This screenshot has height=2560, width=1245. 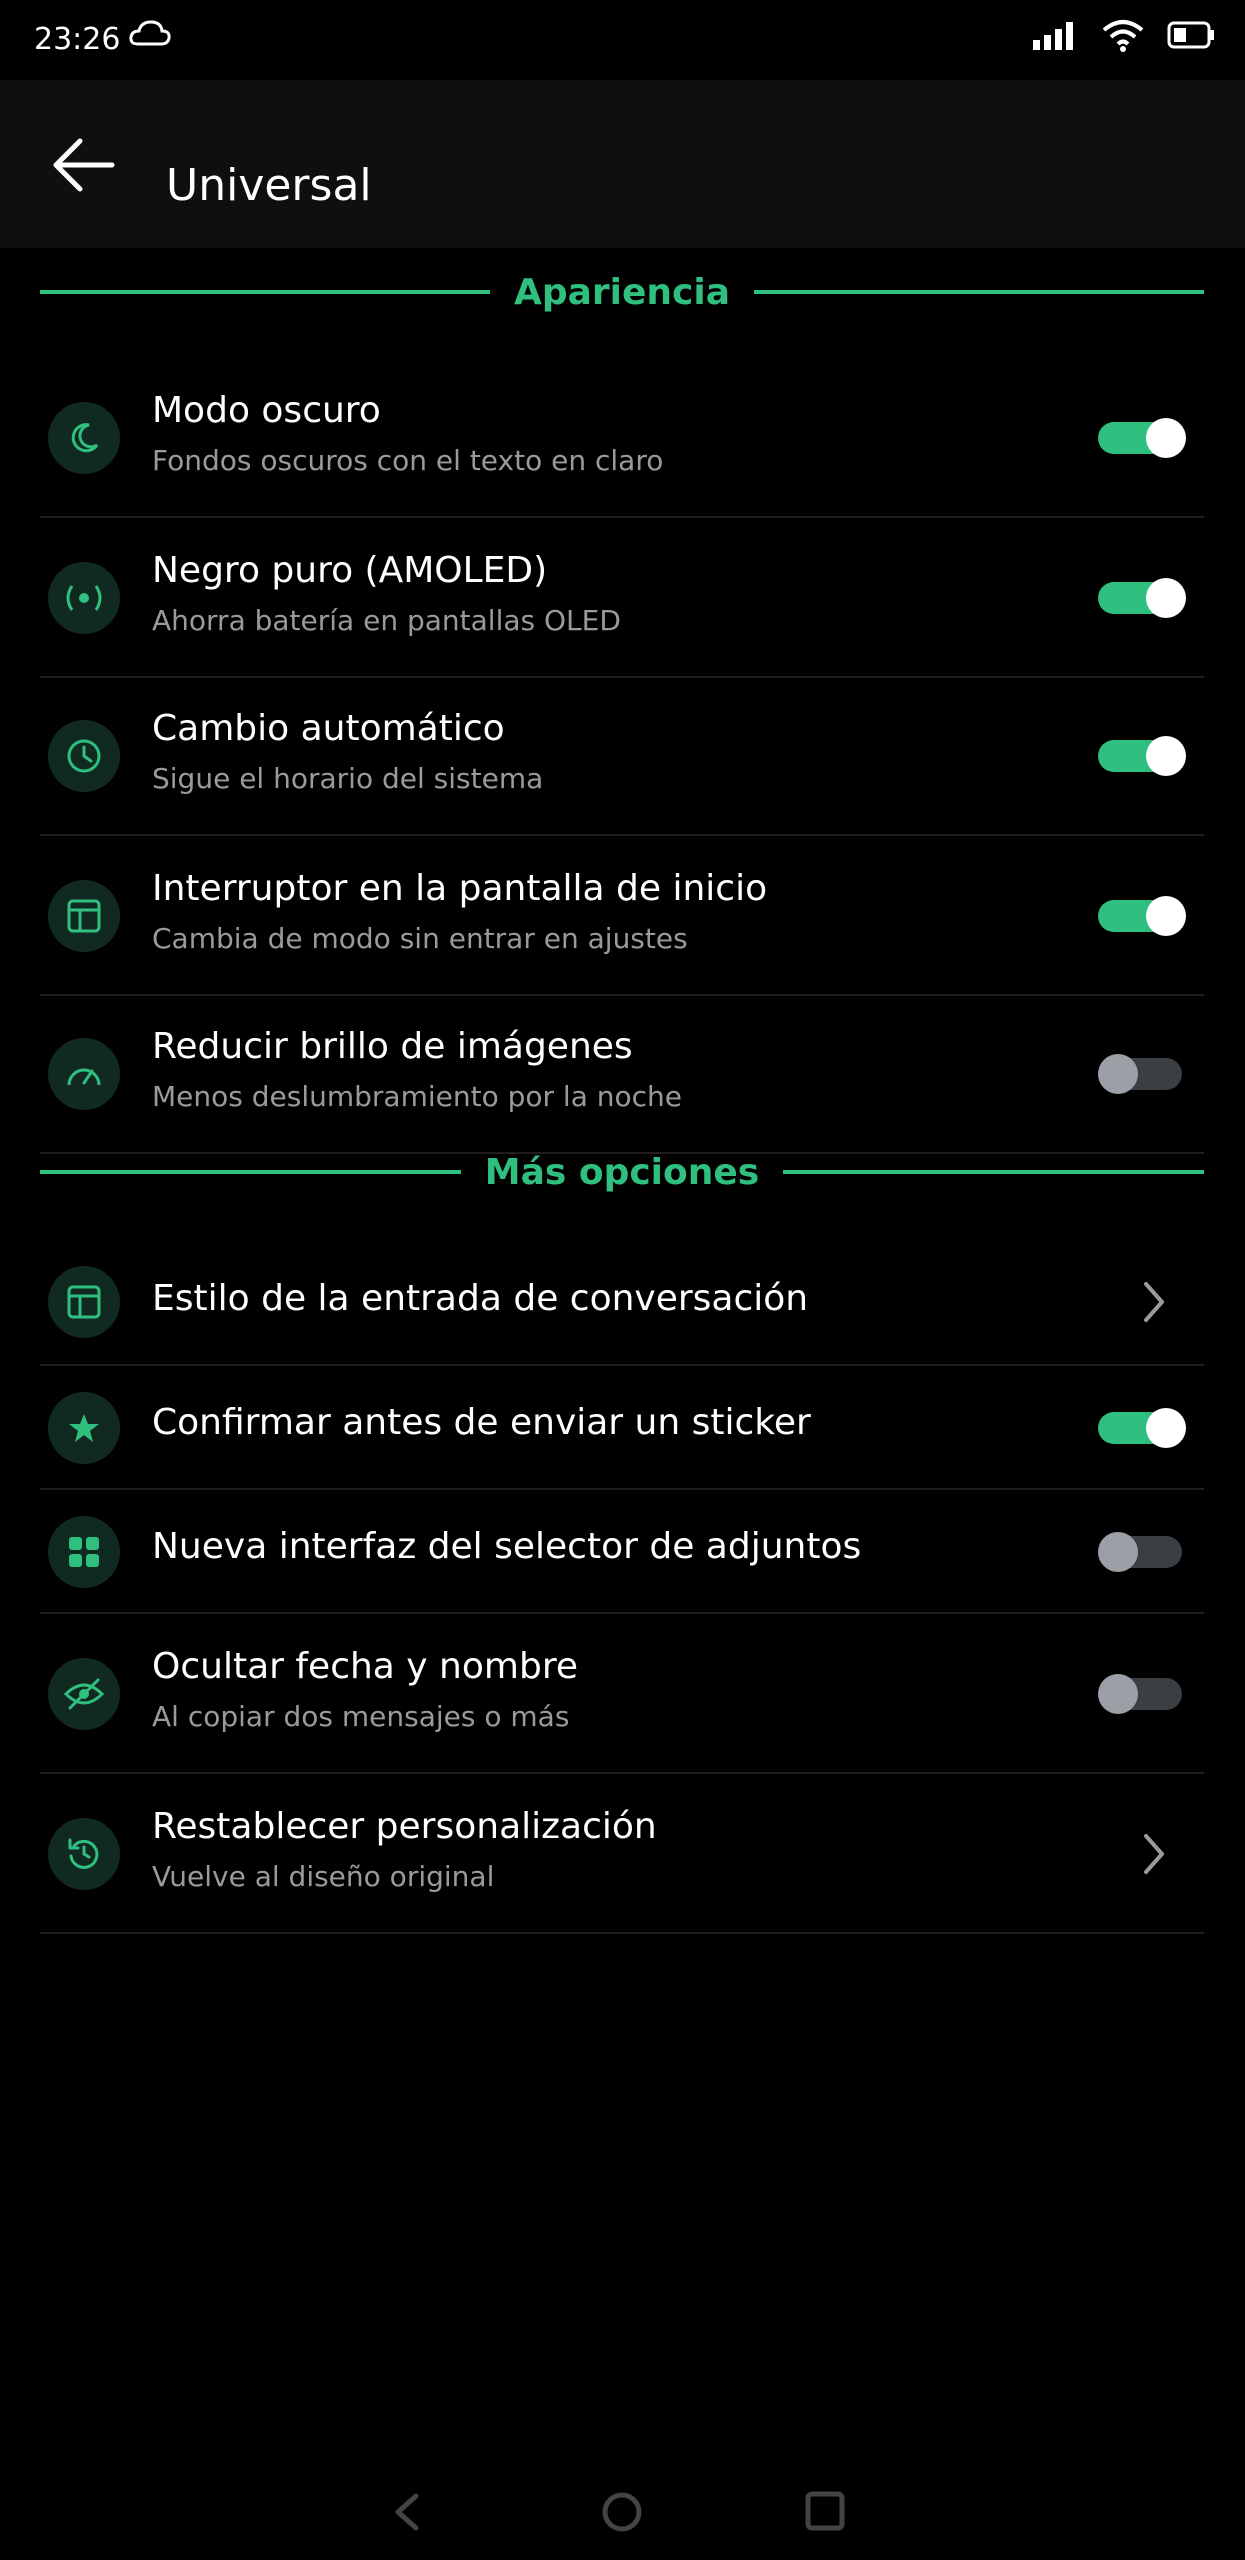 What do you see at coordinates (84, 756) in the screenshot?
I see `clock-icon` at bounding box center [84, 756].